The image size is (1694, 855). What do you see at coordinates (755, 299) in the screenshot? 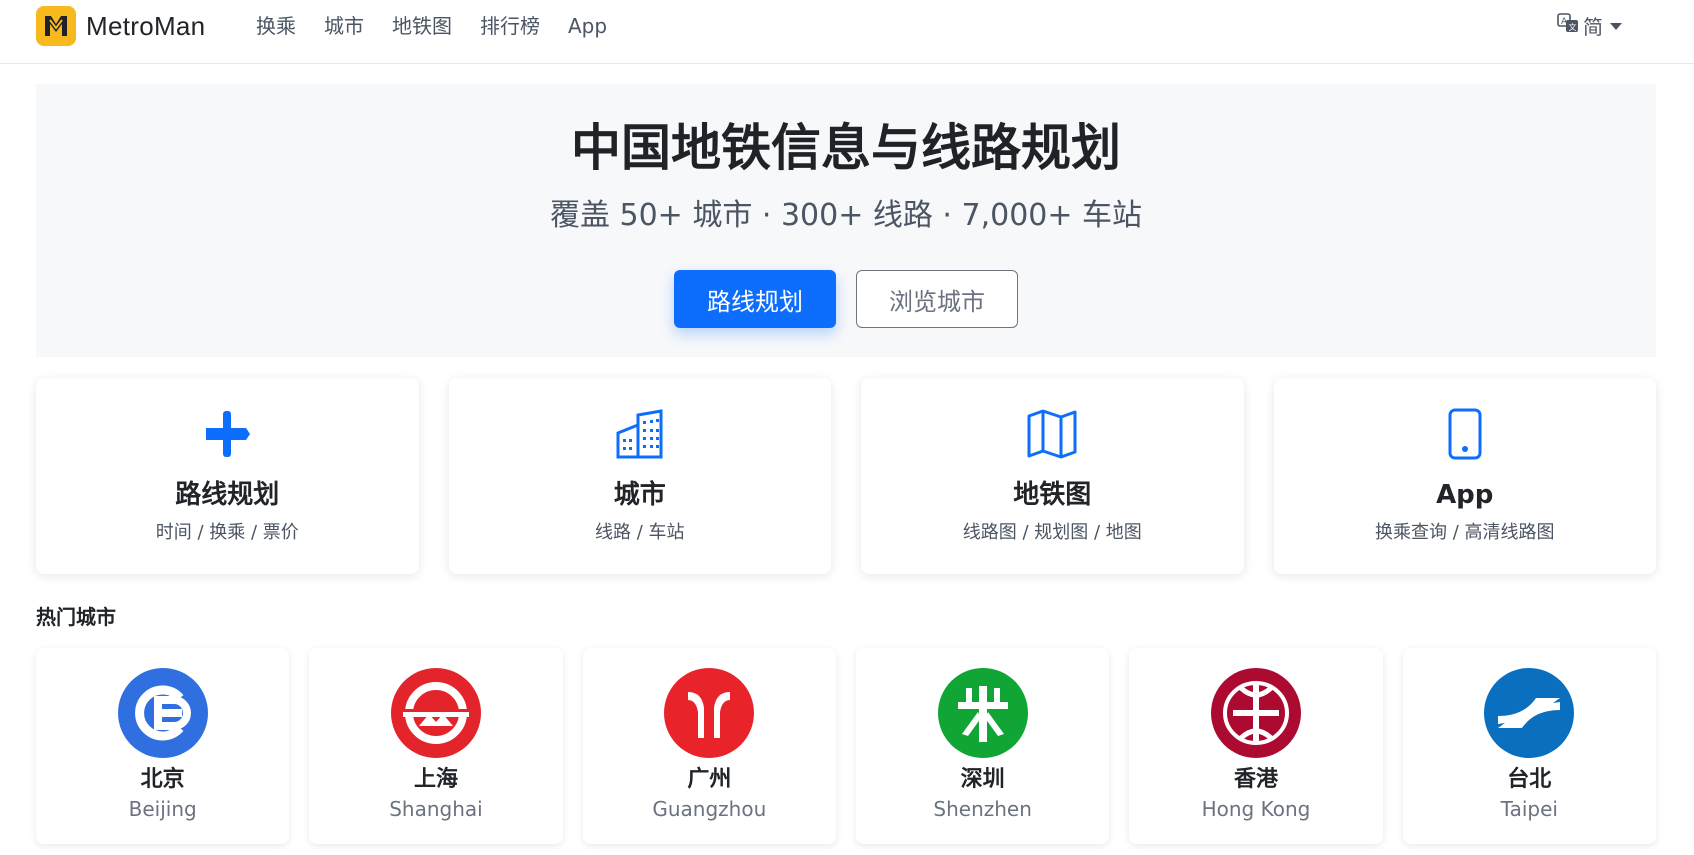
I see `route-planning-button: 路线规划` at bounding box center [755, 299].